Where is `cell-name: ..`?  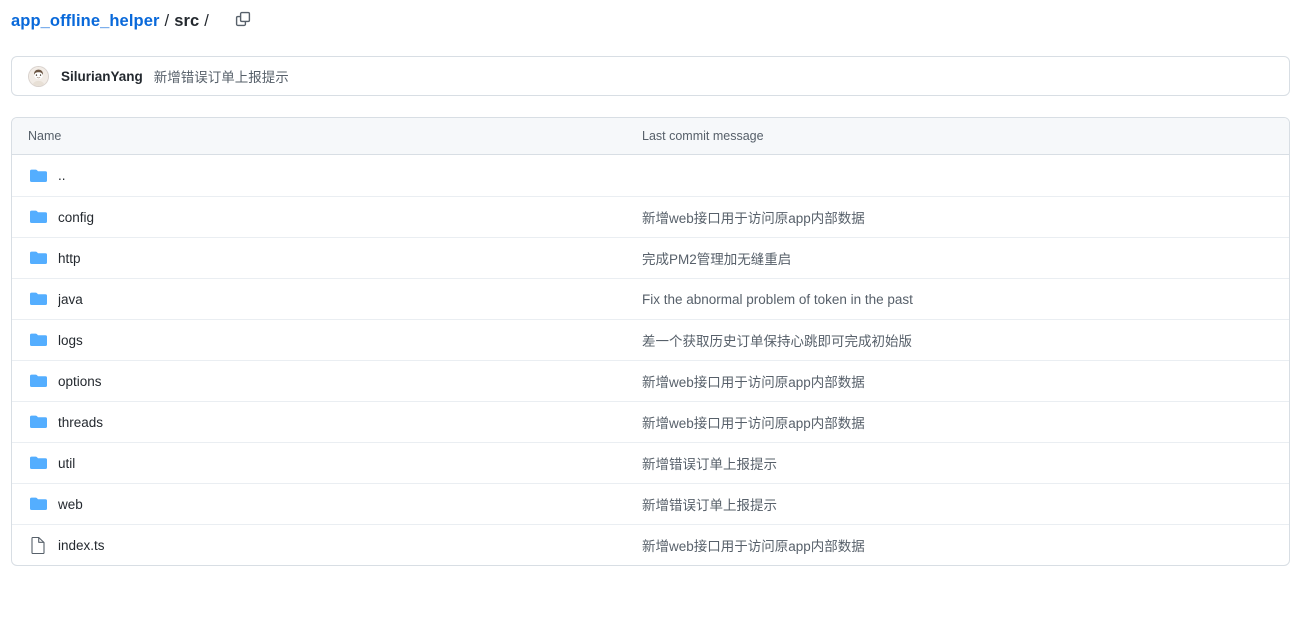
cell-name: .. is located at coordinates (327, 176).